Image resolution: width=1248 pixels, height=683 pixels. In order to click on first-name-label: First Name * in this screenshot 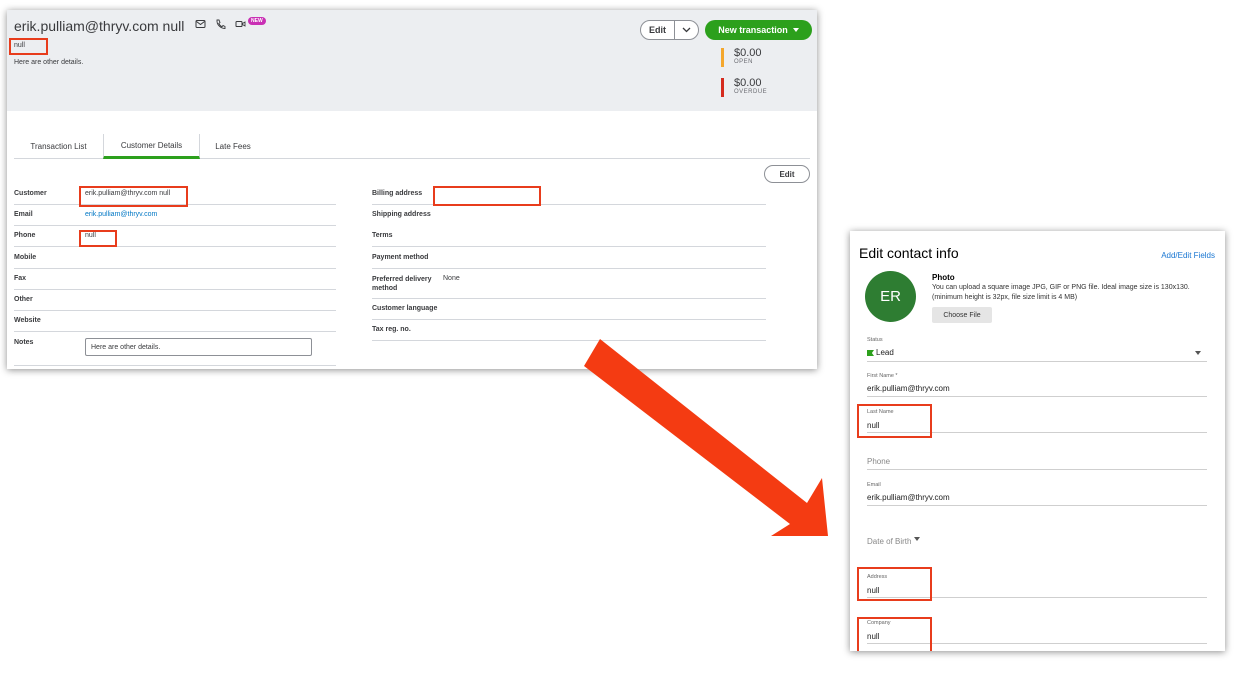, I will do `click(882, 376)`.